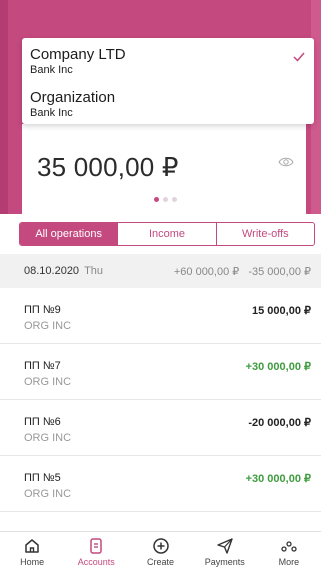  What do you see at coordinates (73, 97) in the screenshot?
I see `account-option-name: Organization` at bounding box center [73, 97].